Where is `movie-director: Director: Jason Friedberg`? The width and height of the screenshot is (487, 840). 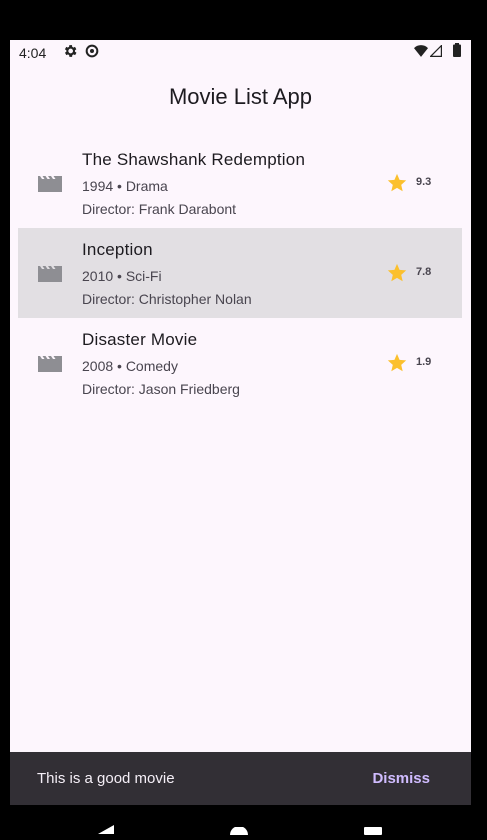
movie-director: Director: Jason Friedberg is located at coordinates (161, 389).